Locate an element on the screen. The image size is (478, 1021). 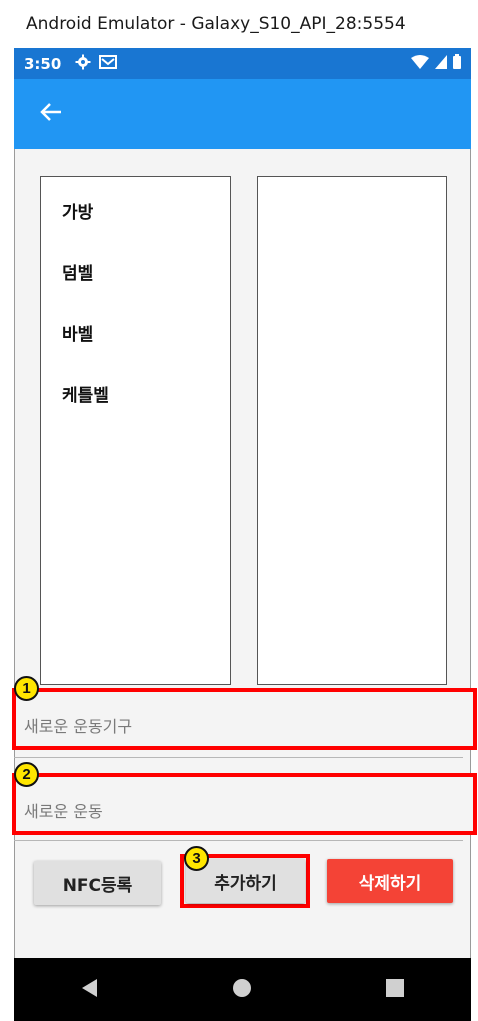
nav-recents-button is located at coordinates (395, 990).